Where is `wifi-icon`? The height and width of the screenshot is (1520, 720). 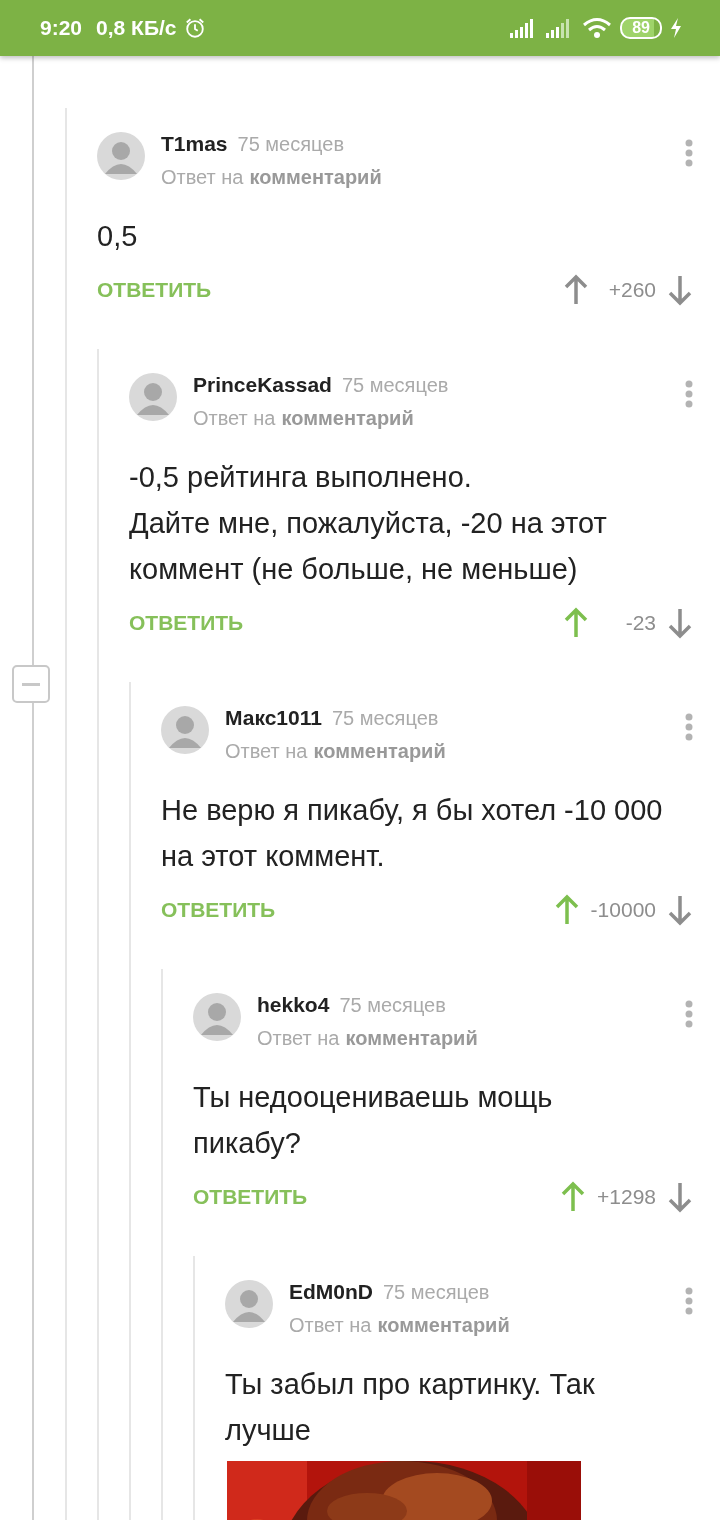 wifi-icon is located at coordinates (597, 28).